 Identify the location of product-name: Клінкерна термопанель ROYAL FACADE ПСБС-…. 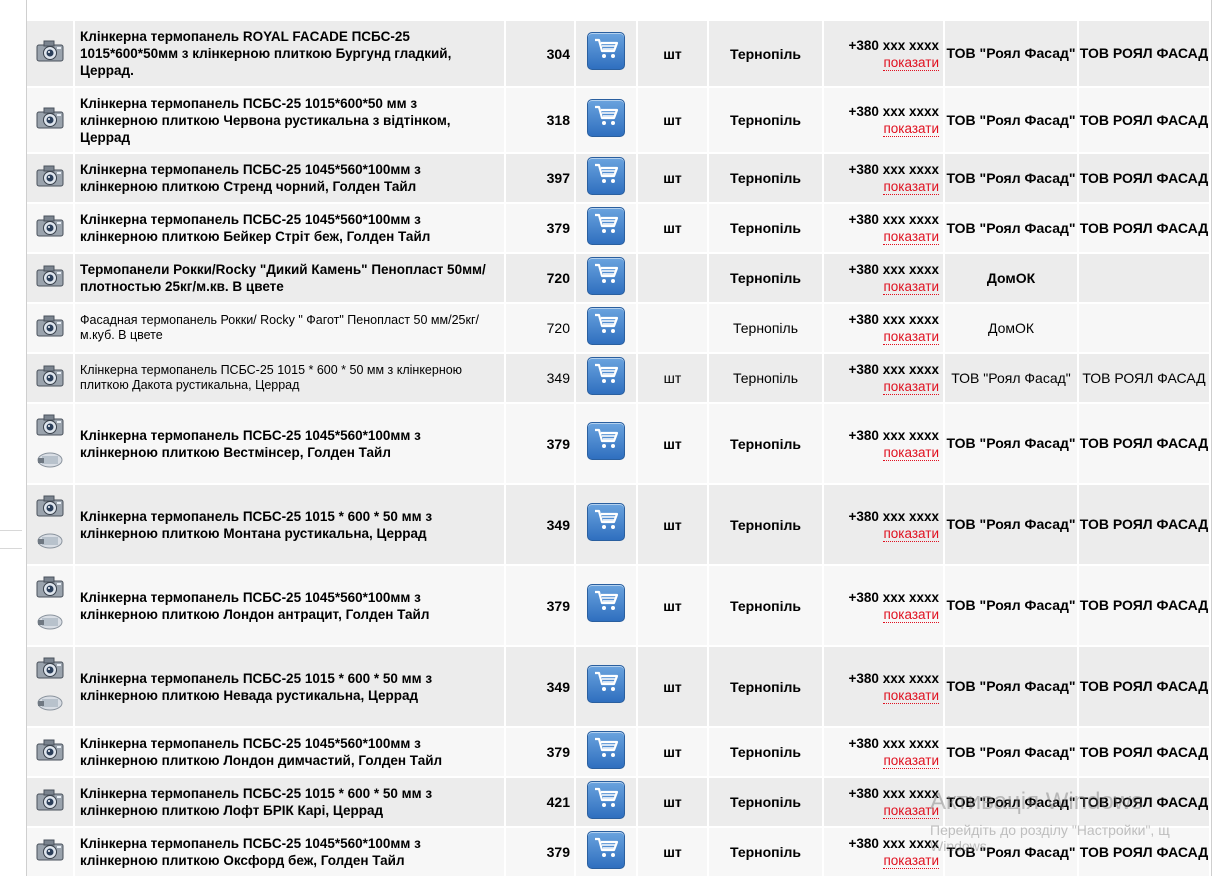
(290, 54).